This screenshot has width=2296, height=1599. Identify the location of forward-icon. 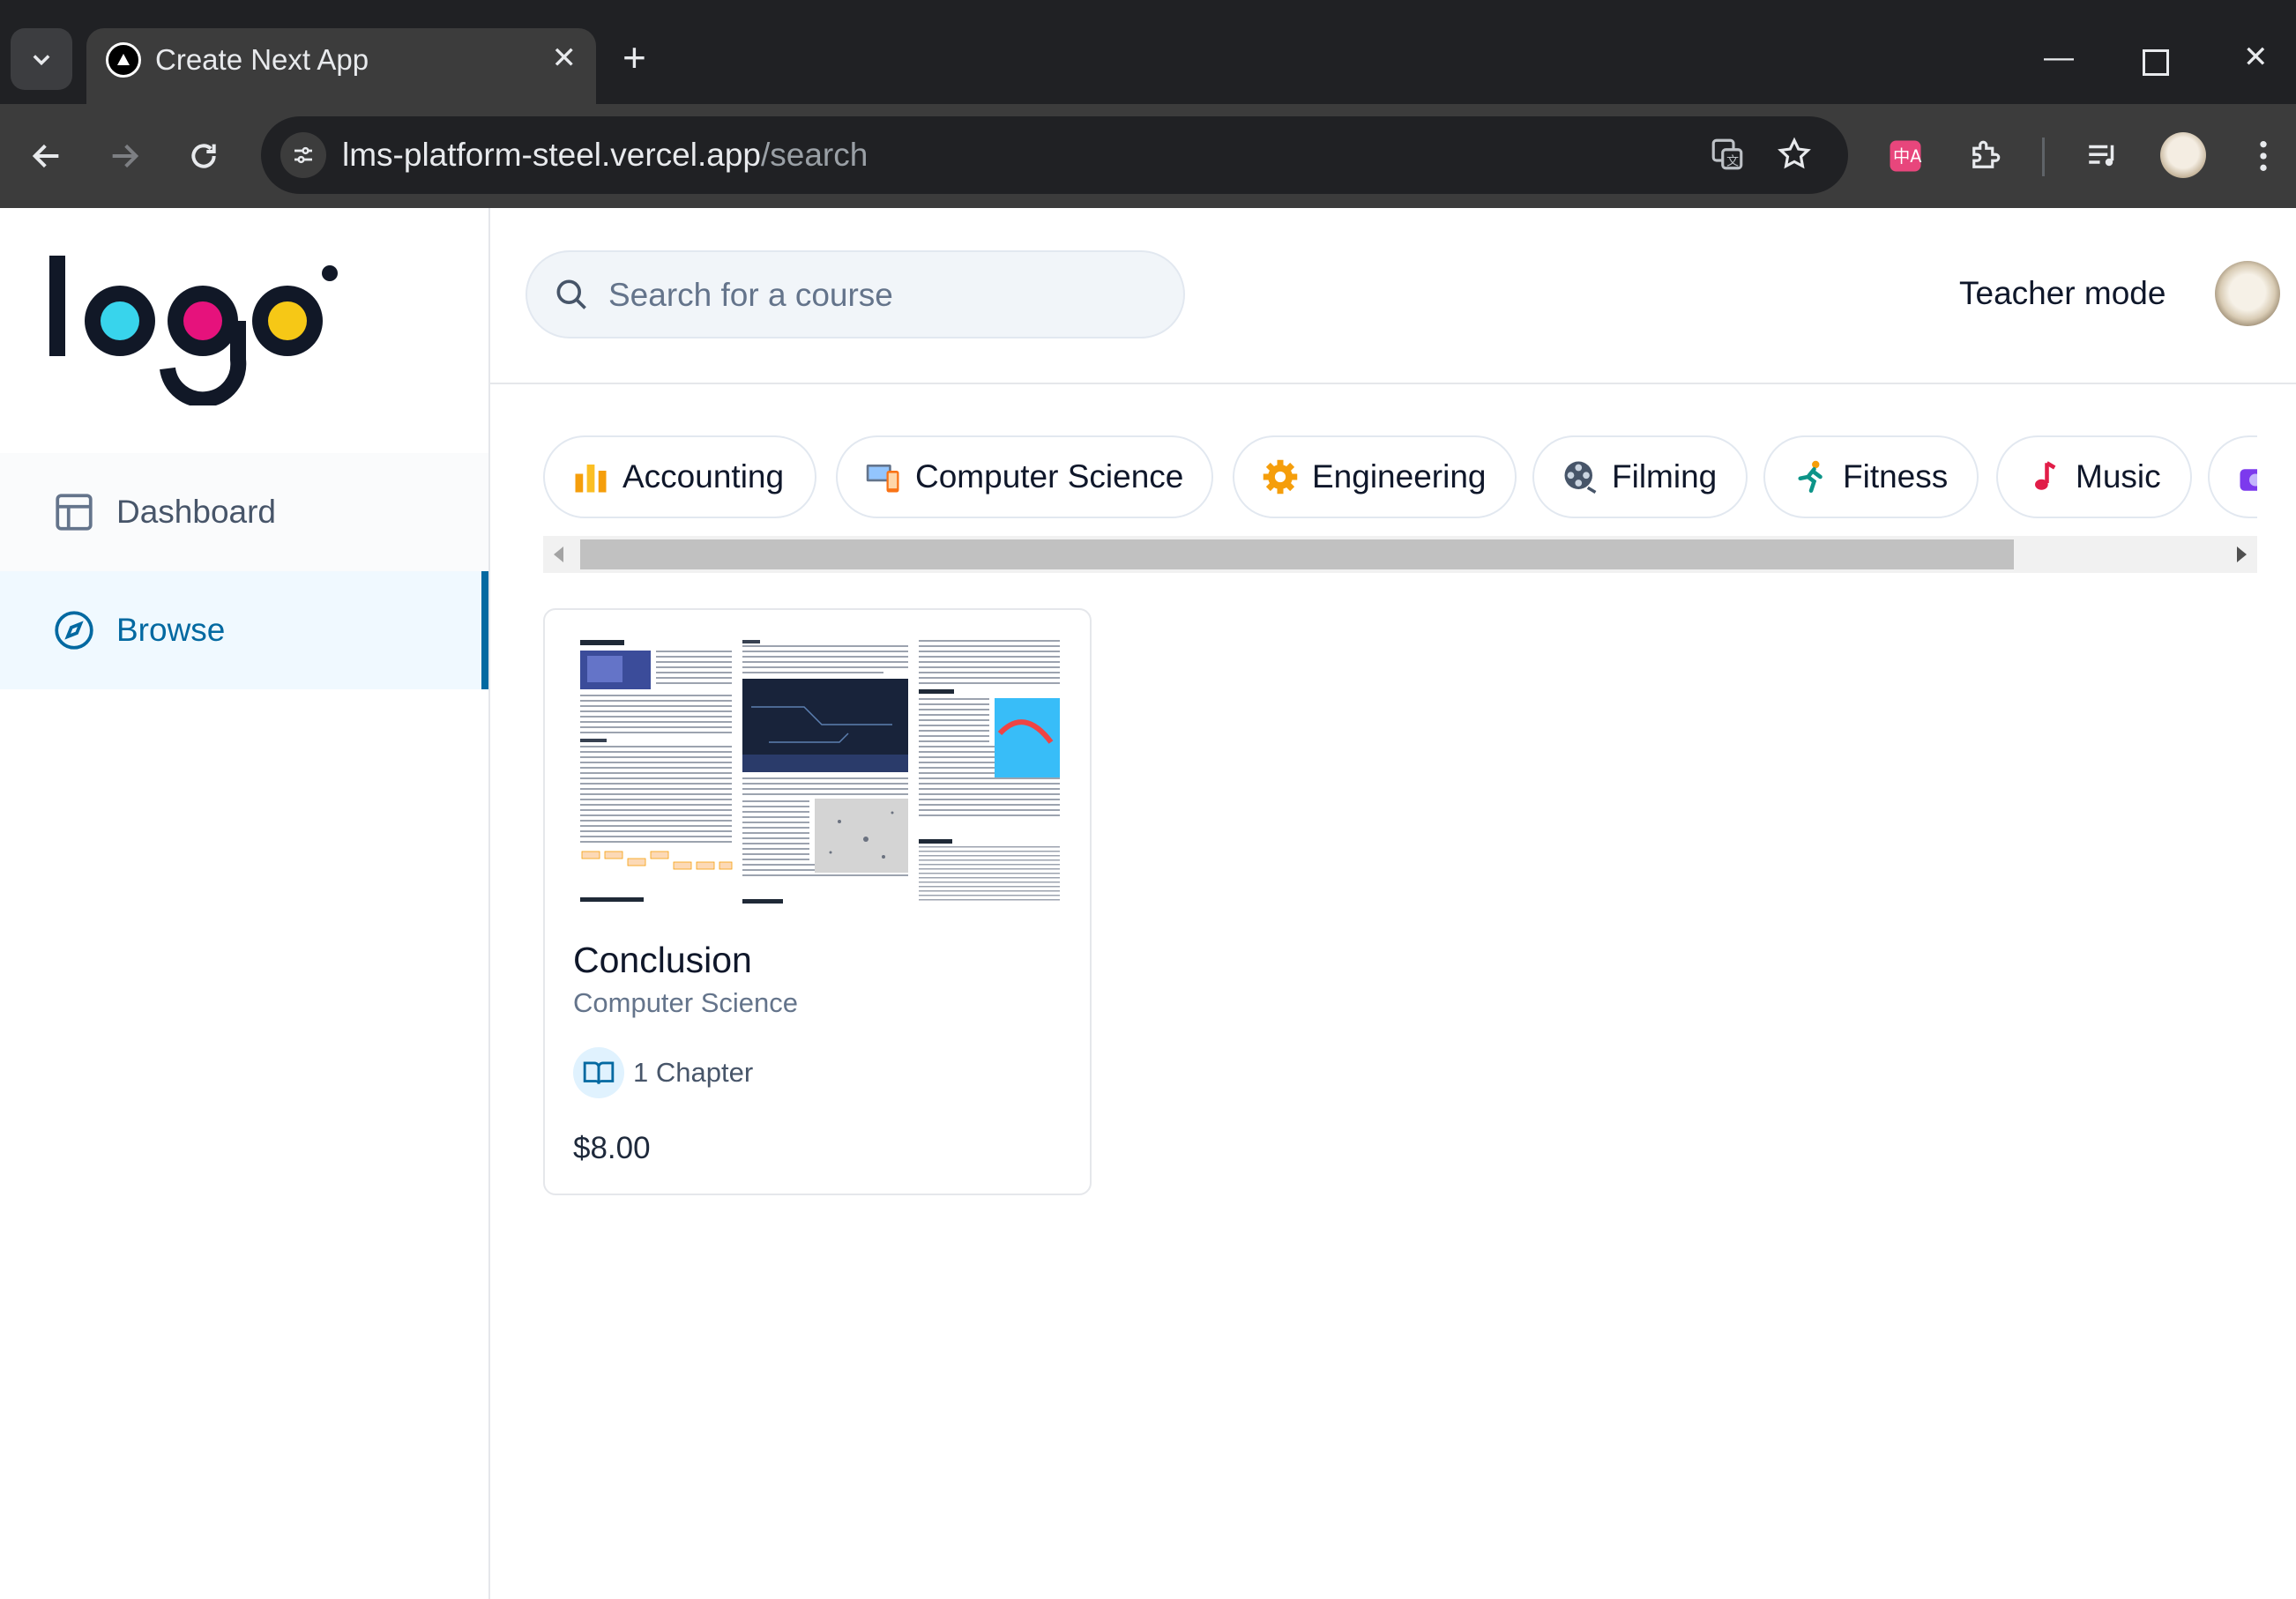
(124, 156).